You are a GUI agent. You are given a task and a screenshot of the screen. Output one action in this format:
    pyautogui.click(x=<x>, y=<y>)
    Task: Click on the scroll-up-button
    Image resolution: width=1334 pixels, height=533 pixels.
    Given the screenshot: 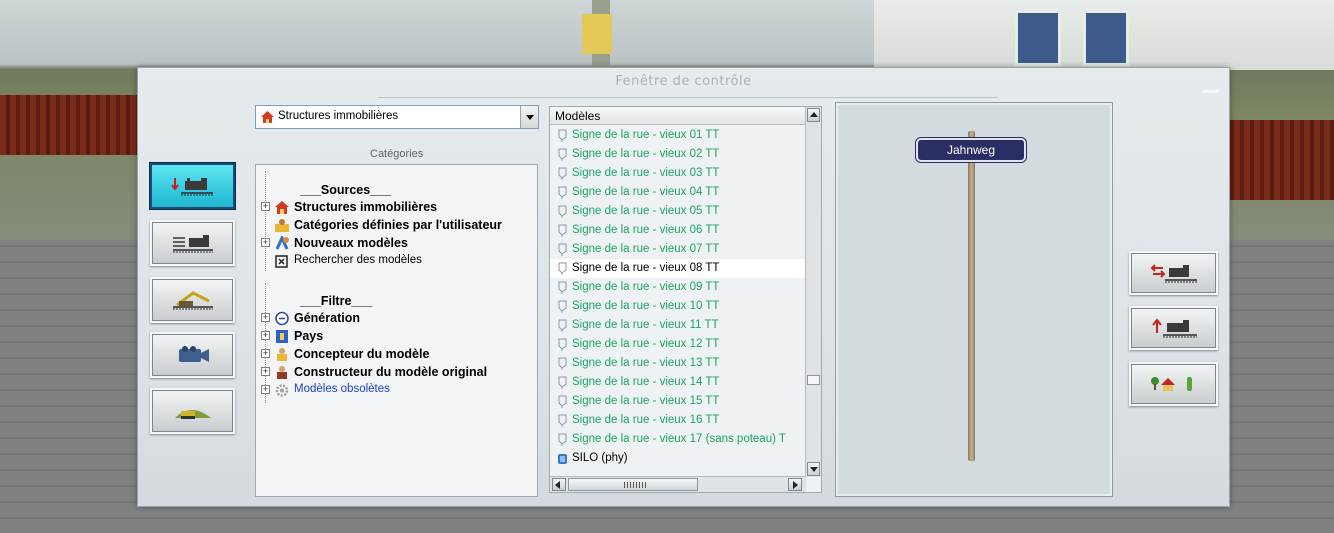 What is the action you would take?
    pyautogui.click(x=813, y=115)
    